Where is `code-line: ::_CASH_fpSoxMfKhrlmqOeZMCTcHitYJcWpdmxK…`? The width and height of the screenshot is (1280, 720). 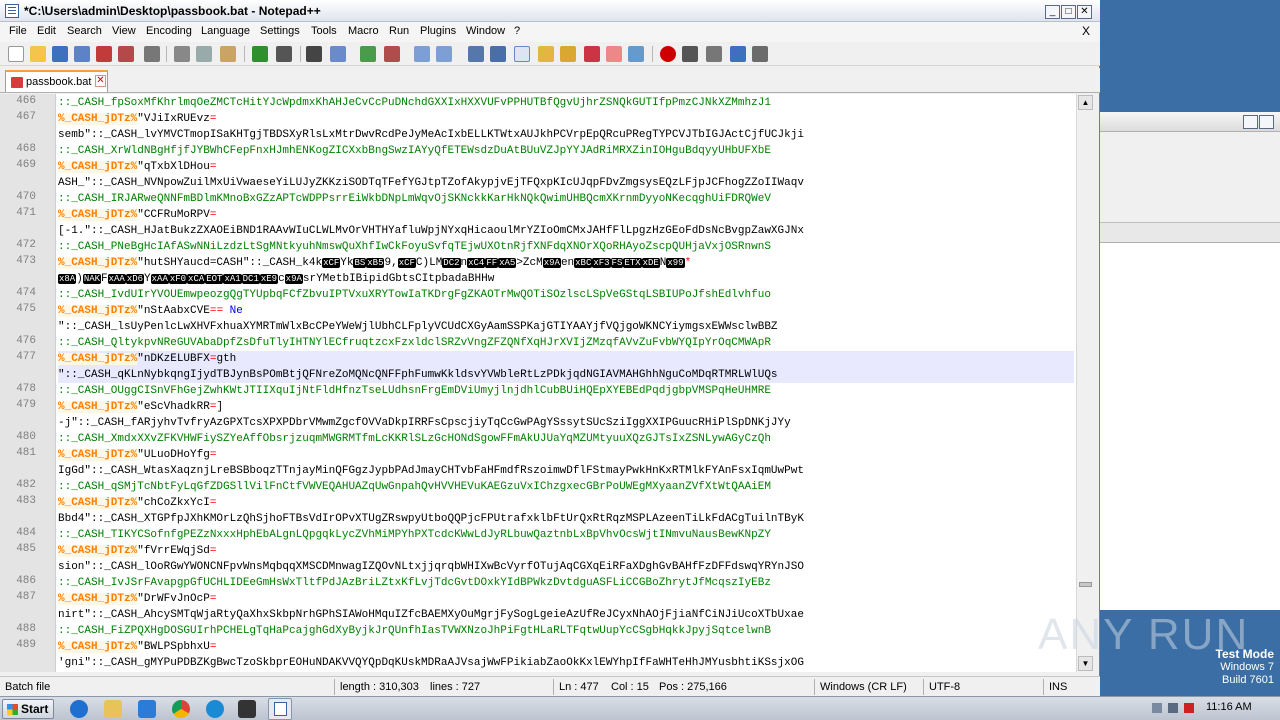 code-line: ::_CASH_fpSoxMfKhrlmqOeZMCTcHitYJcWpdmxK… is located at coordinates (566, 103).